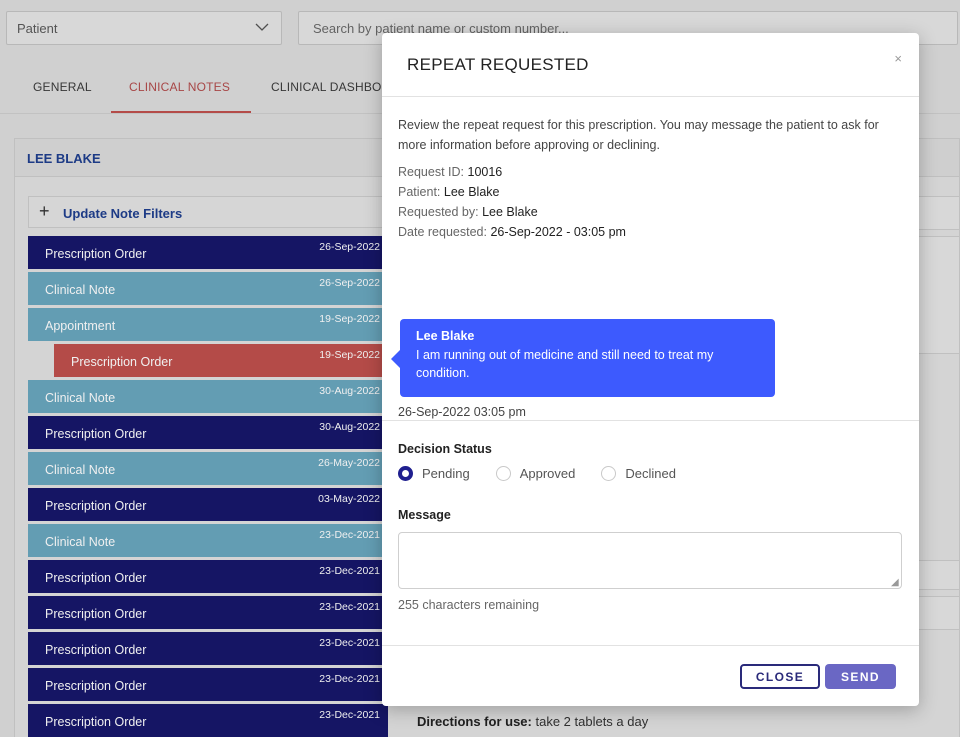 The image size is (960, 737). Describe the element at coordinates (503, 473) in the screenshot. I see `radio-approved-dot` at that location.